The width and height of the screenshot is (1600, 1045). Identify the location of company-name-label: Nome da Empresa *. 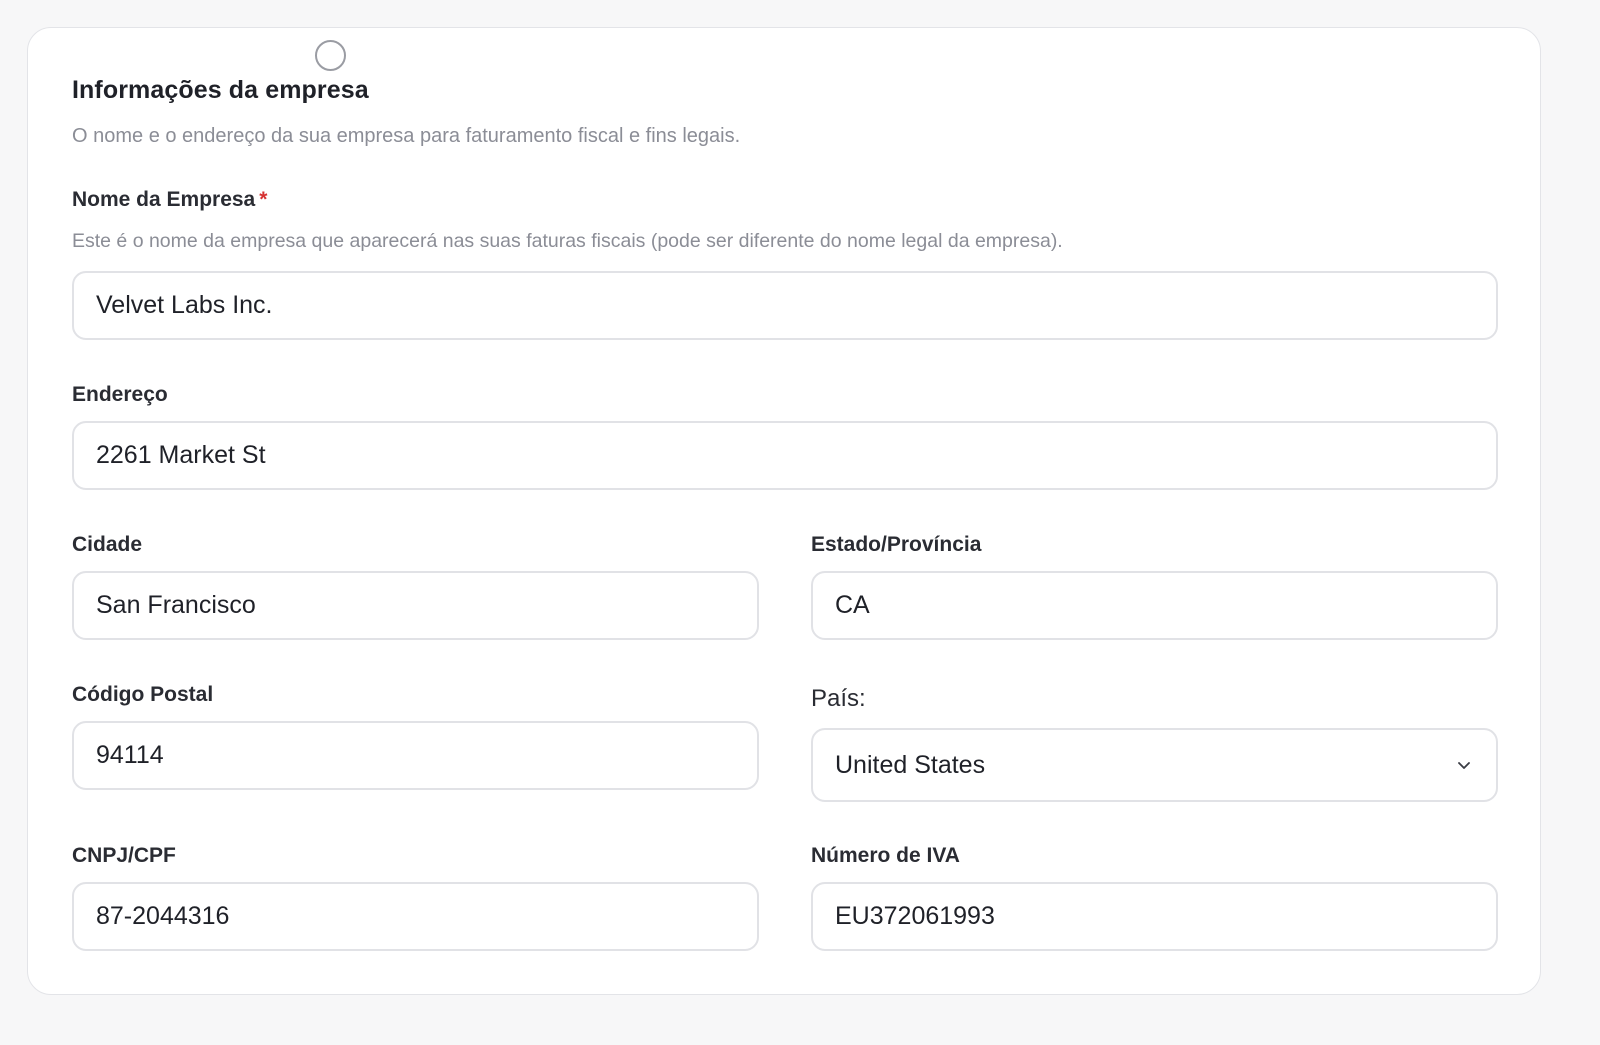
(169, 200).